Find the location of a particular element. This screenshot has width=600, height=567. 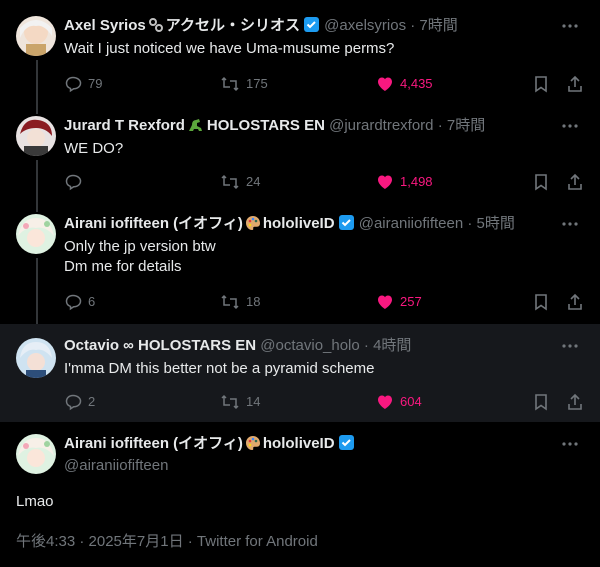

reply-button is located at coordinates (76, 182).